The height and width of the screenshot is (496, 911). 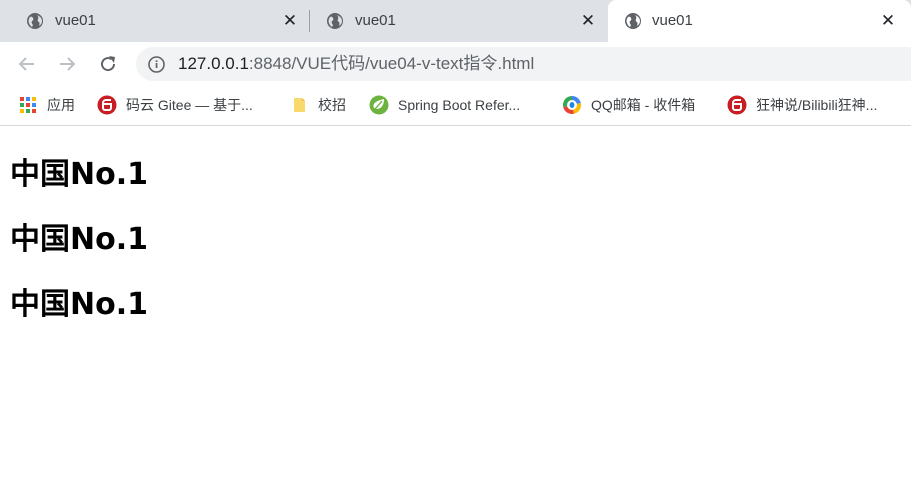 What do you see at coordinates (643, 105) in the screenshot?
I see `bookmark-label: QQ邮箱 - 收件箱` at bounding box center [643, 105].